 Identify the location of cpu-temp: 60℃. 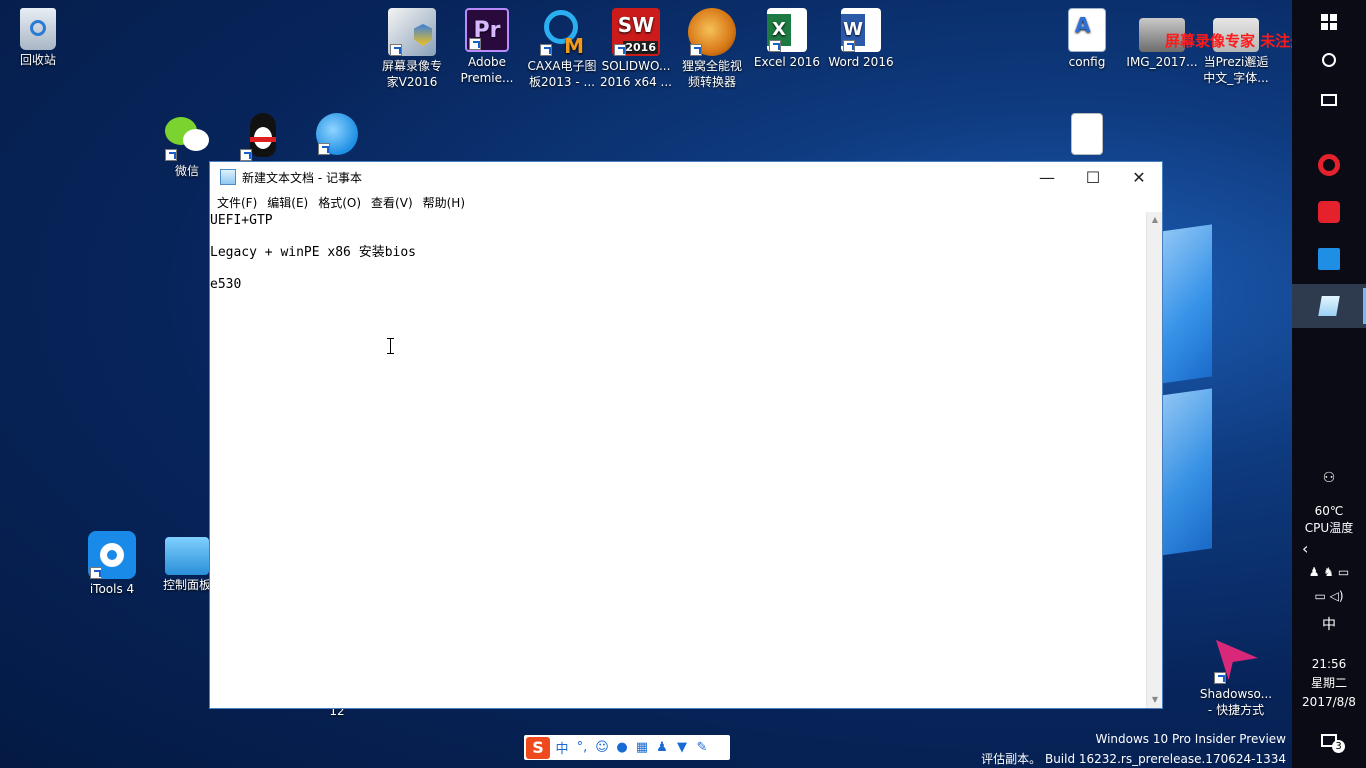
(1329, 511).